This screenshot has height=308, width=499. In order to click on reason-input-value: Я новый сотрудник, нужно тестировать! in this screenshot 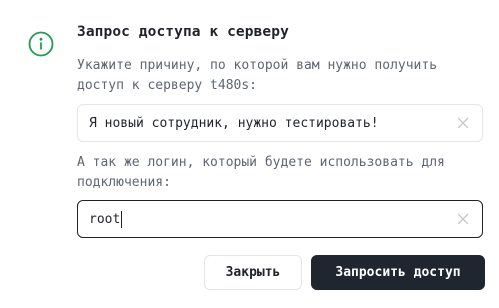, I will do `click(234, 123)`.